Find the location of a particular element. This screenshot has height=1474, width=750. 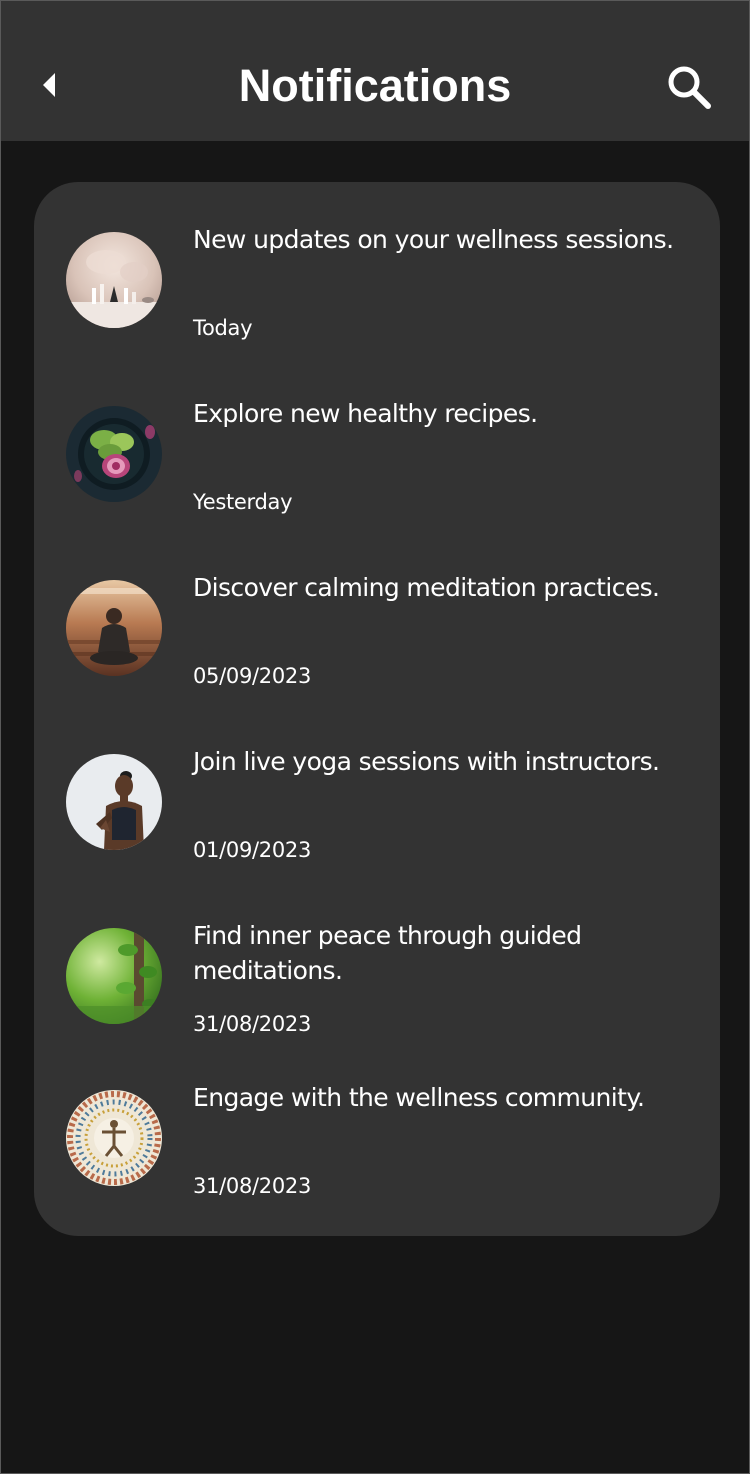

page-title: Notifications is located at coordinates (375, 85).